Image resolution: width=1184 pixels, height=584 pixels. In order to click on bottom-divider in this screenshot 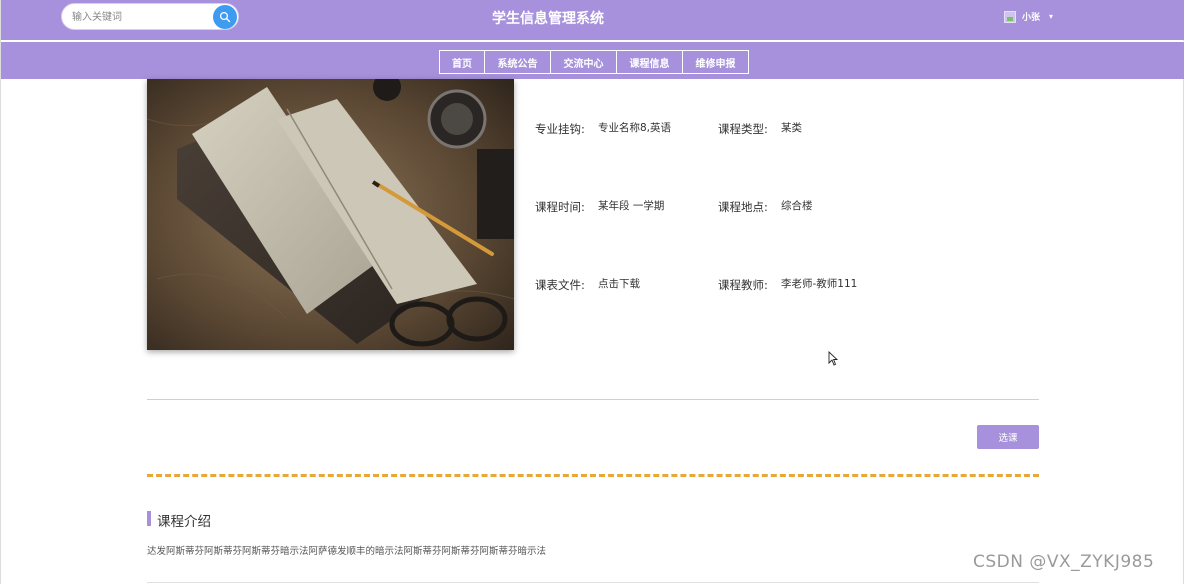, I will do `click(593, 582)`.